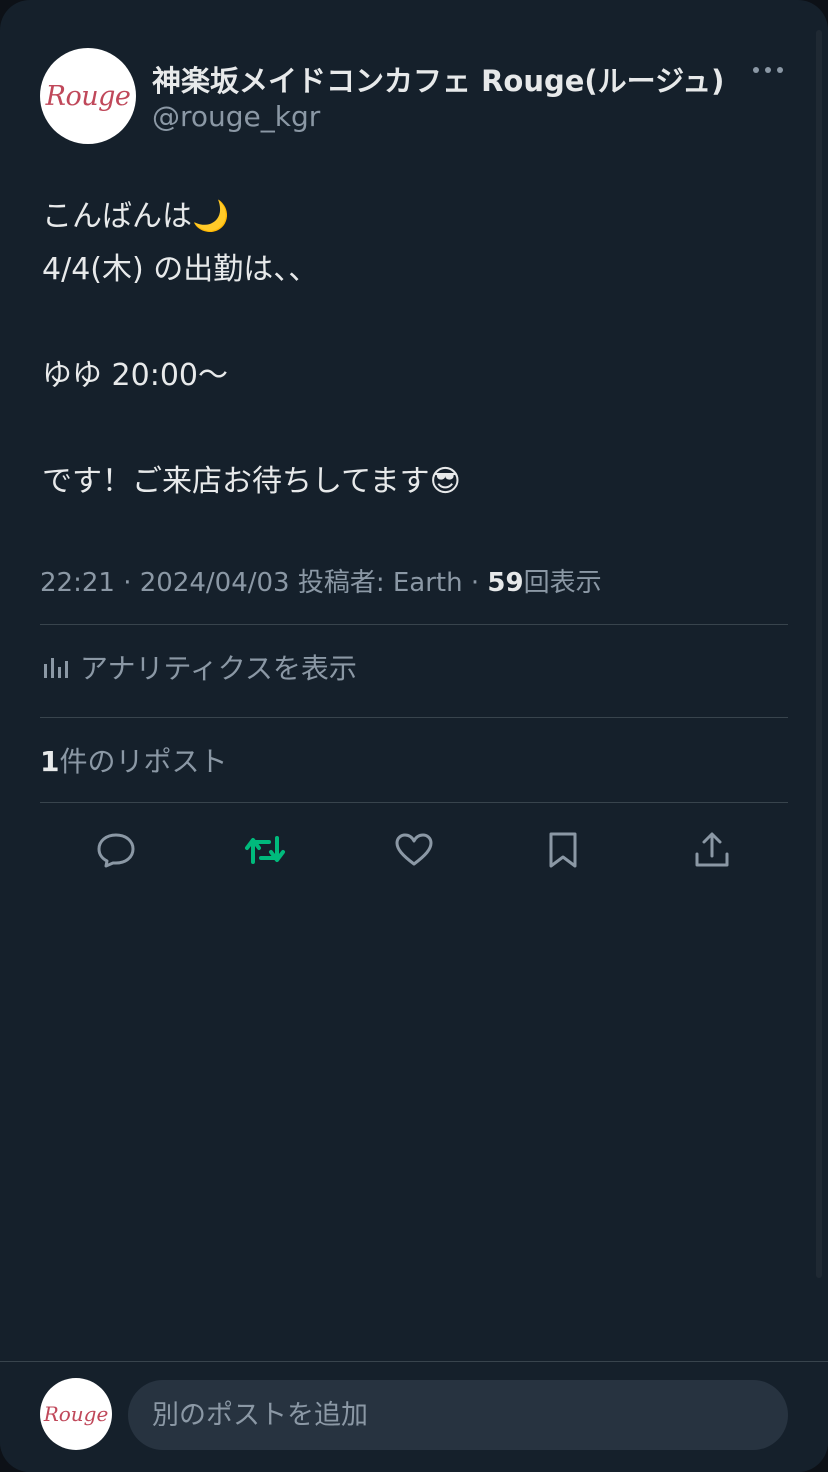 The height and width of the screenshot is (1472, 828). I want to click on post-source: 投稿者: Earth, so click(380, 583).